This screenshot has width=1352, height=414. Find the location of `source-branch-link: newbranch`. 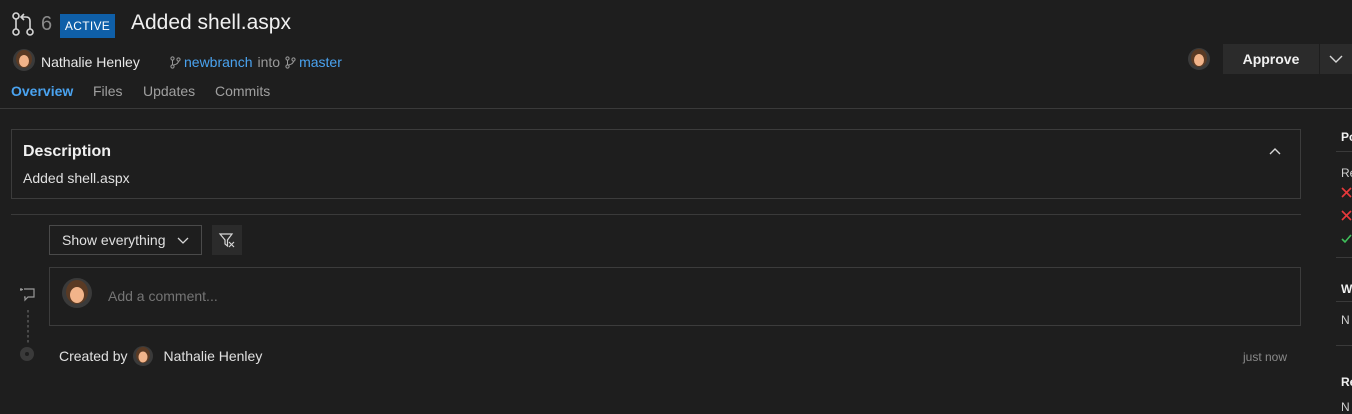

source-branch-link: newbranch is located at coordinates (218, 62).